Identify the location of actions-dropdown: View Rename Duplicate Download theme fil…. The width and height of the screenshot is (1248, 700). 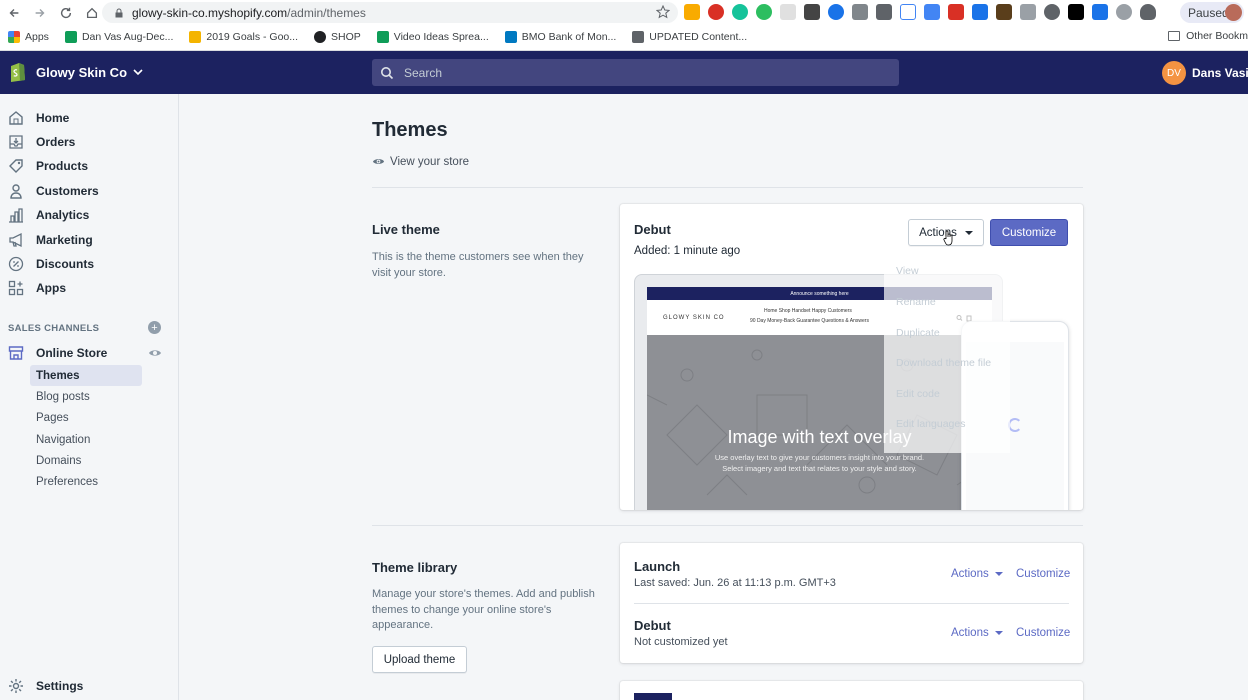
(947, 353).